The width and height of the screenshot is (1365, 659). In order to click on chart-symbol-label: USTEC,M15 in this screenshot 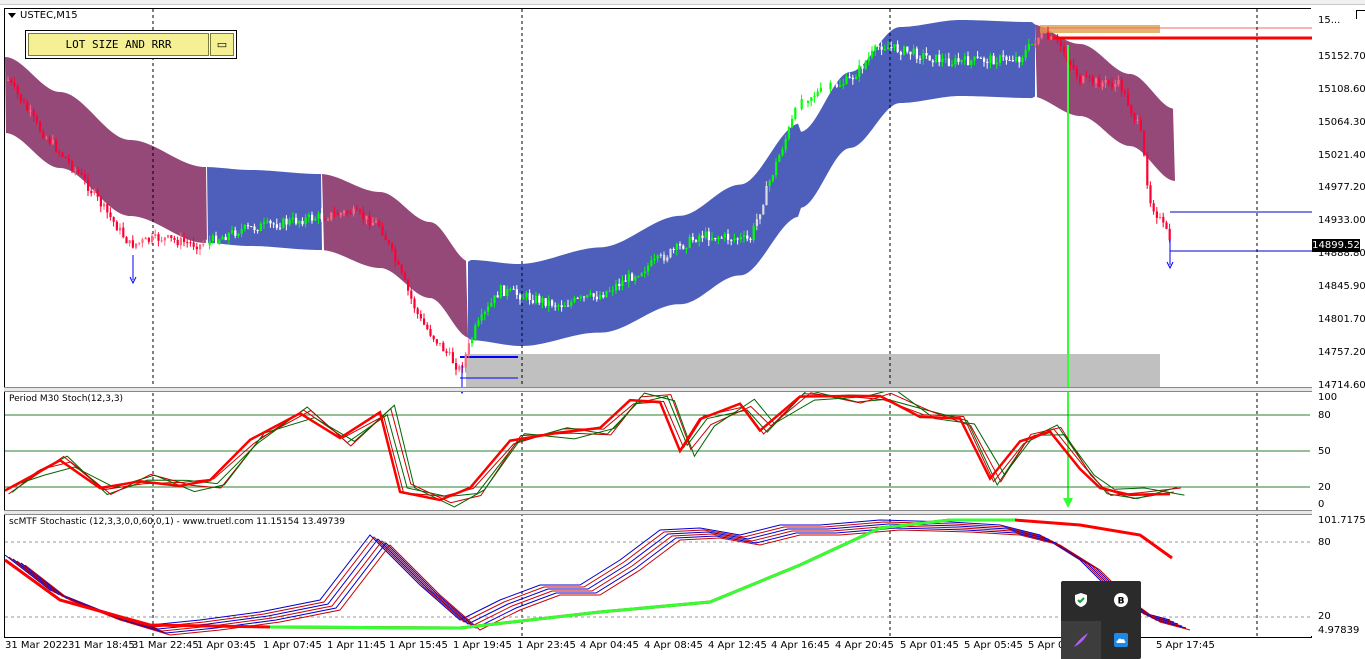, I will do `click(43, 15)`.